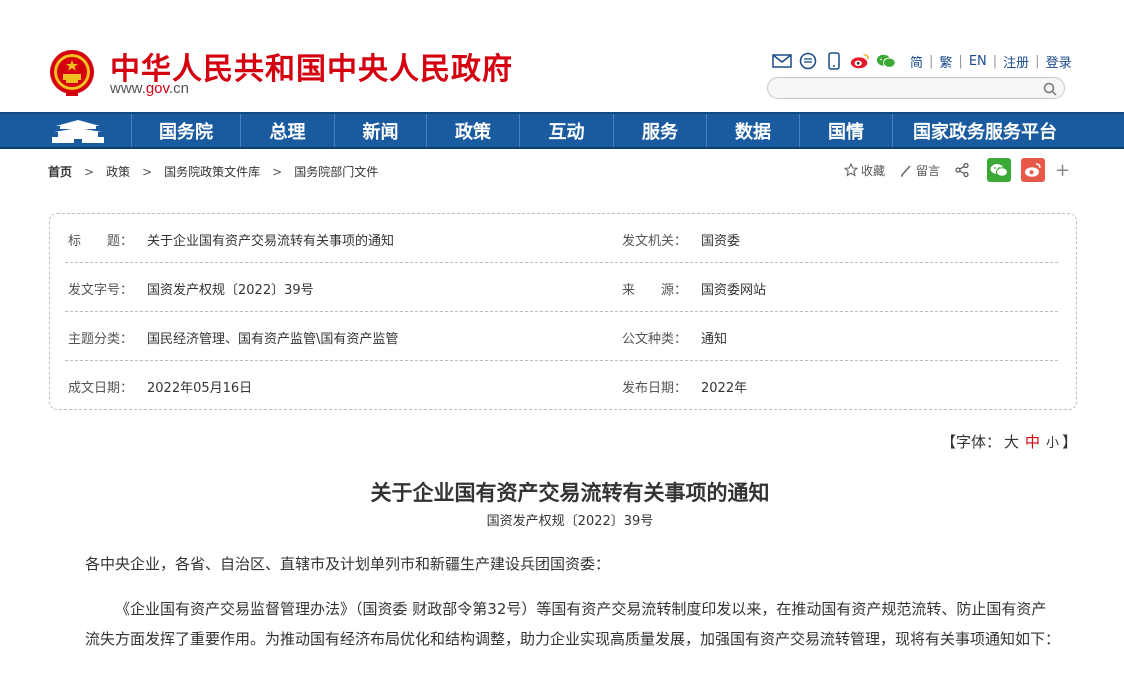 The width and height of the screenshot is (1124, 698). I want to click on favorite-button: 收藏, so click(864, 170).